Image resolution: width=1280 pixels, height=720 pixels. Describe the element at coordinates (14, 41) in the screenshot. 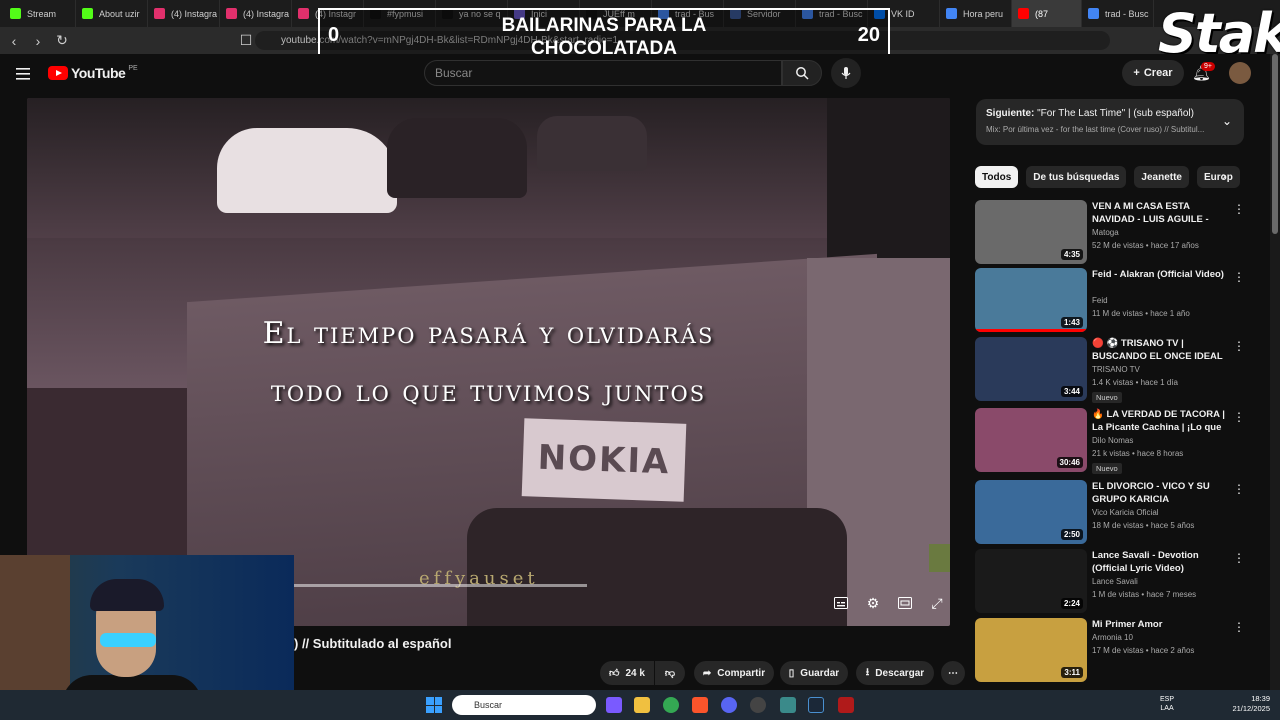

I see `back-icon: ‹` at that location.